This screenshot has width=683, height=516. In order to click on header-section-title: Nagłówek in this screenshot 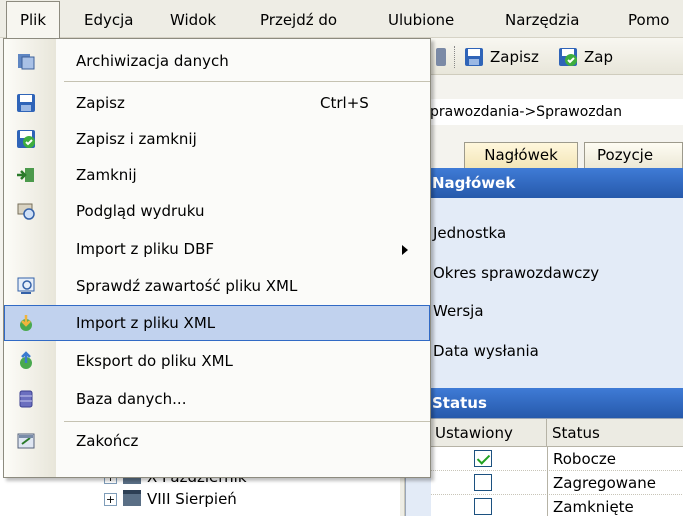, I will do `click(544, 183)`.